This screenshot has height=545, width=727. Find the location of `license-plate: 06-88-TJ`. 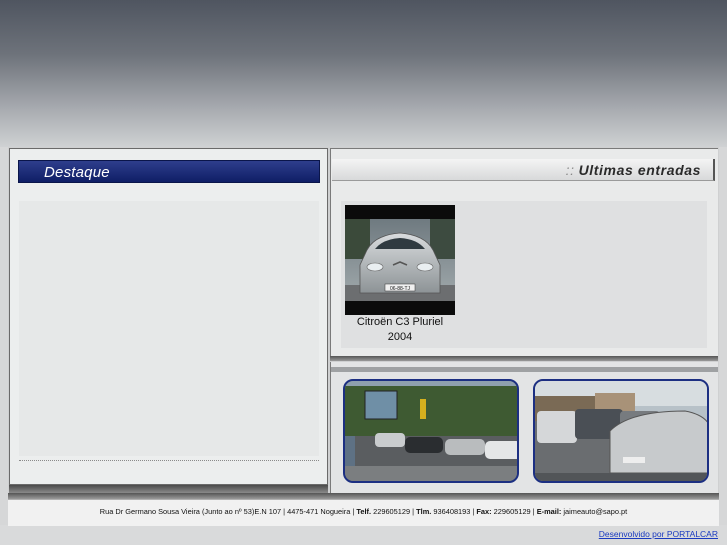

license-plate: 06-88-TJ is located at coordinates (400, 289).